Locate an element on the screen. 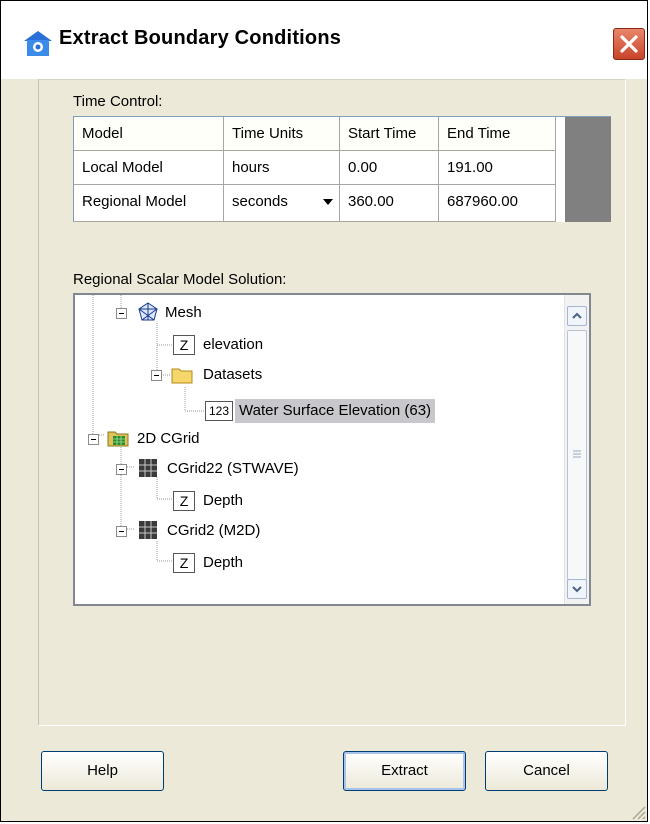 This screenshot has width=650, height=824. row-regional-model-end: 687960.00 is located at coordinates (497, 203).